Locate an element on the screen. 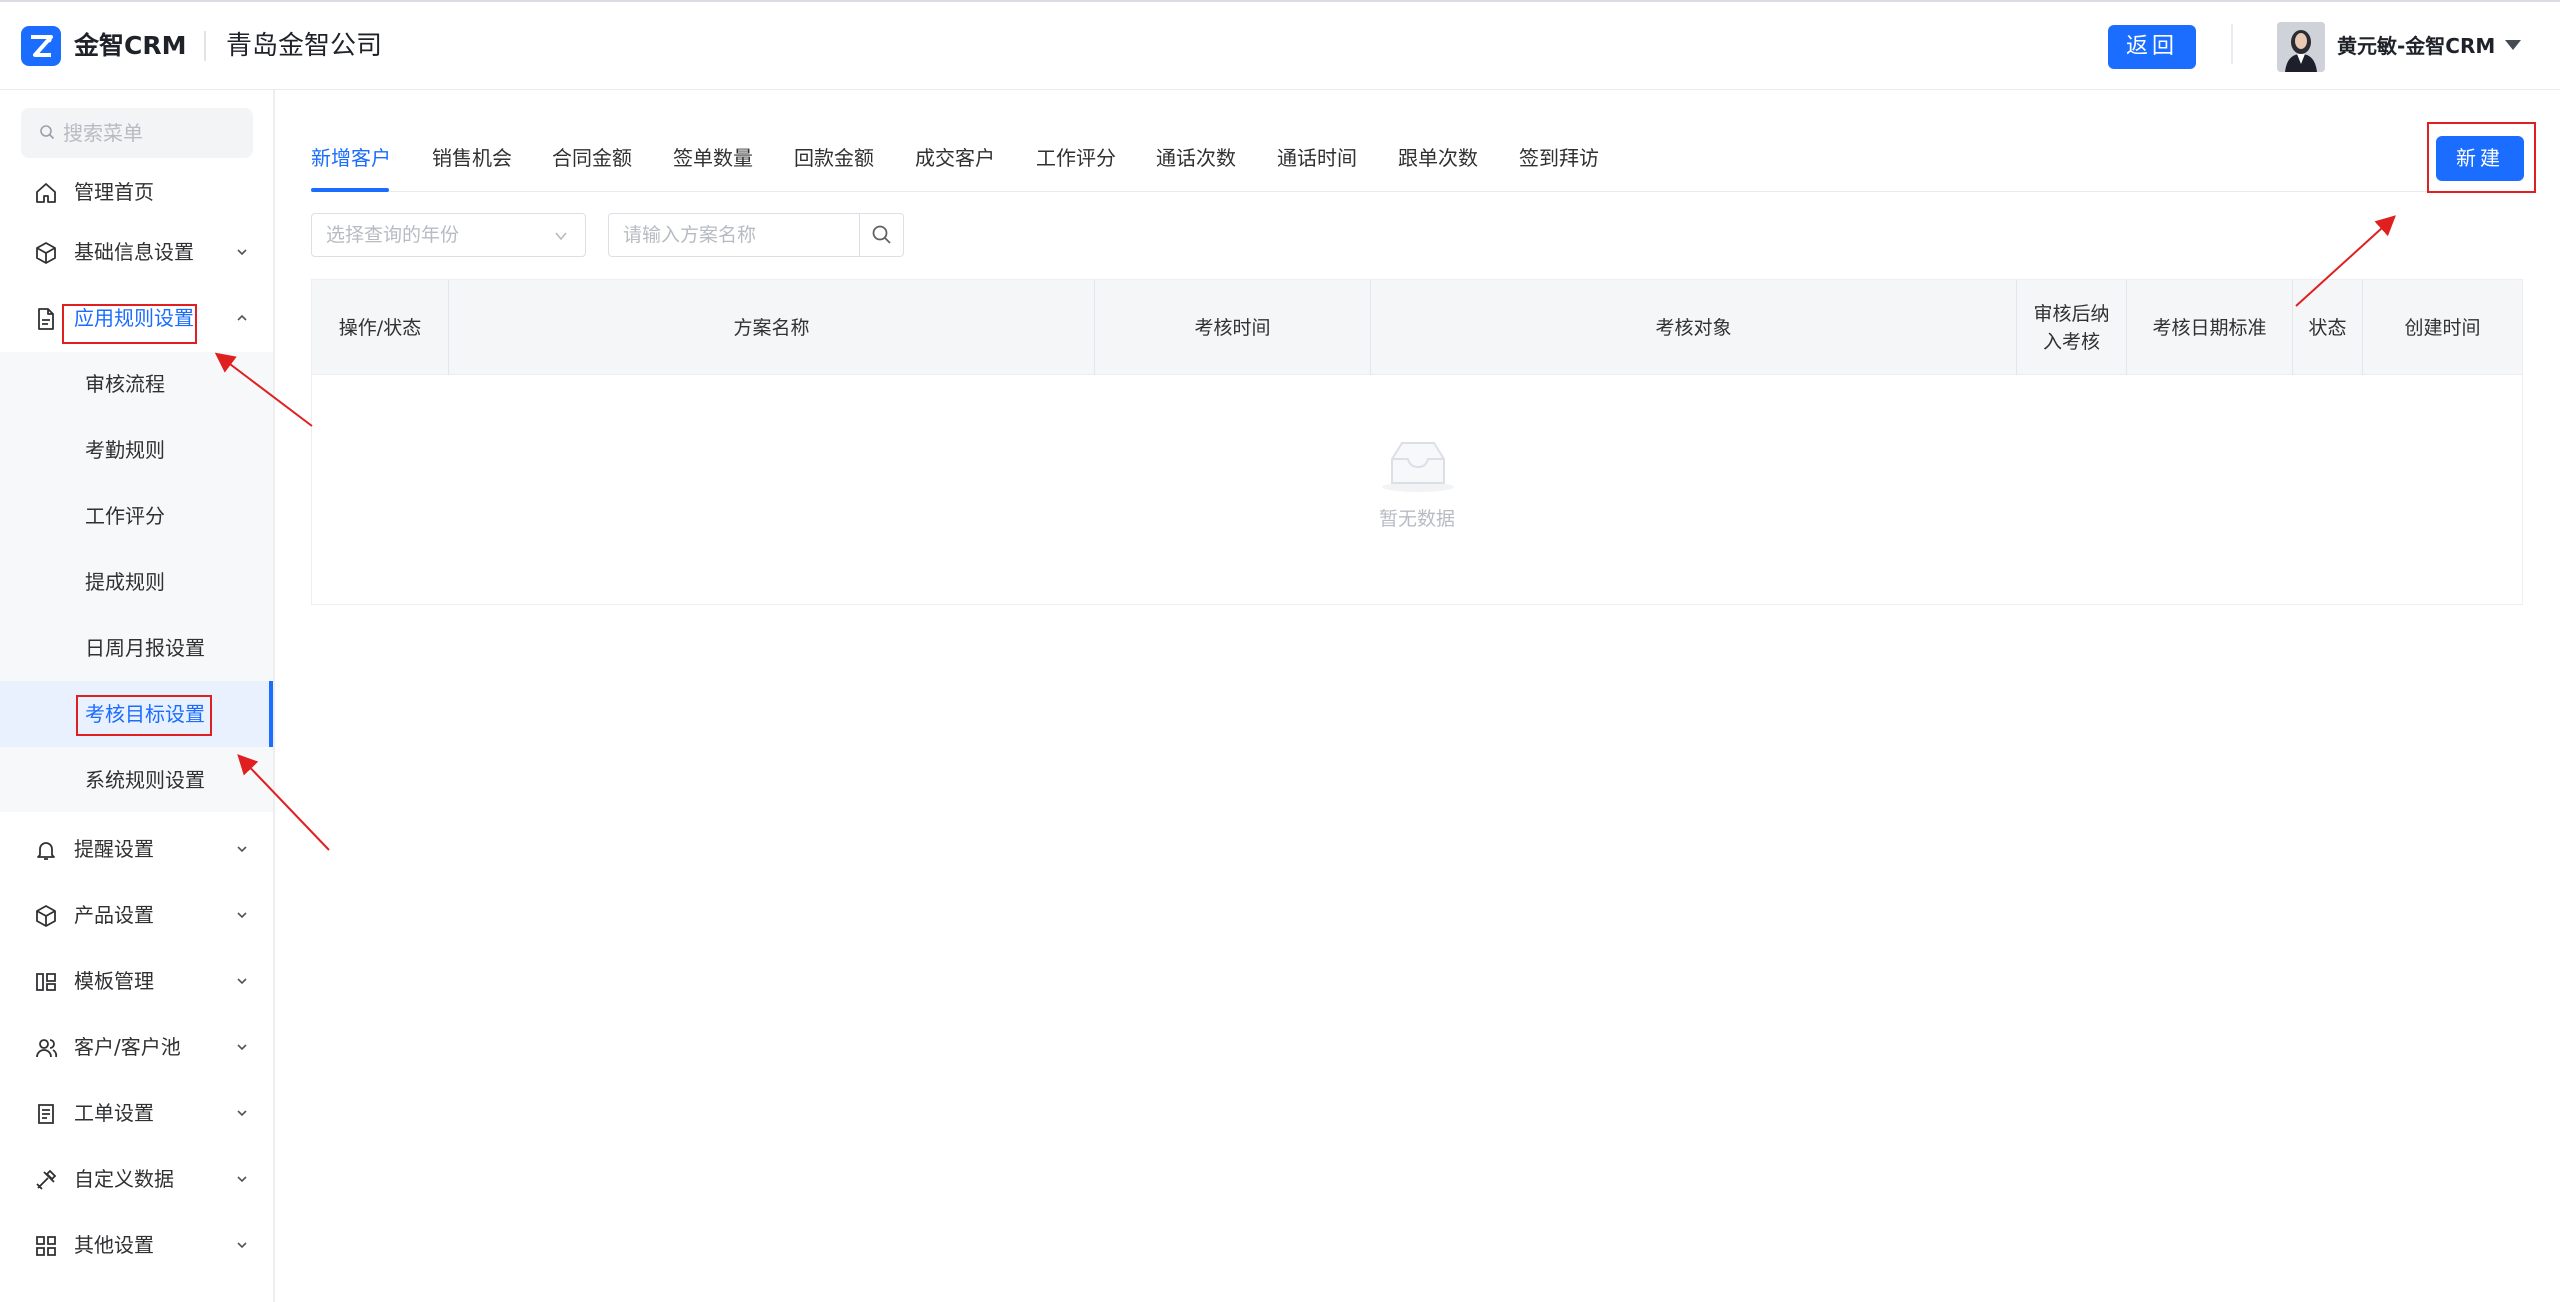 The width and height of the screenshot is (2560, 1302). sidebar-item-label: 自定义数据 is located at coordinates (124, 1179).